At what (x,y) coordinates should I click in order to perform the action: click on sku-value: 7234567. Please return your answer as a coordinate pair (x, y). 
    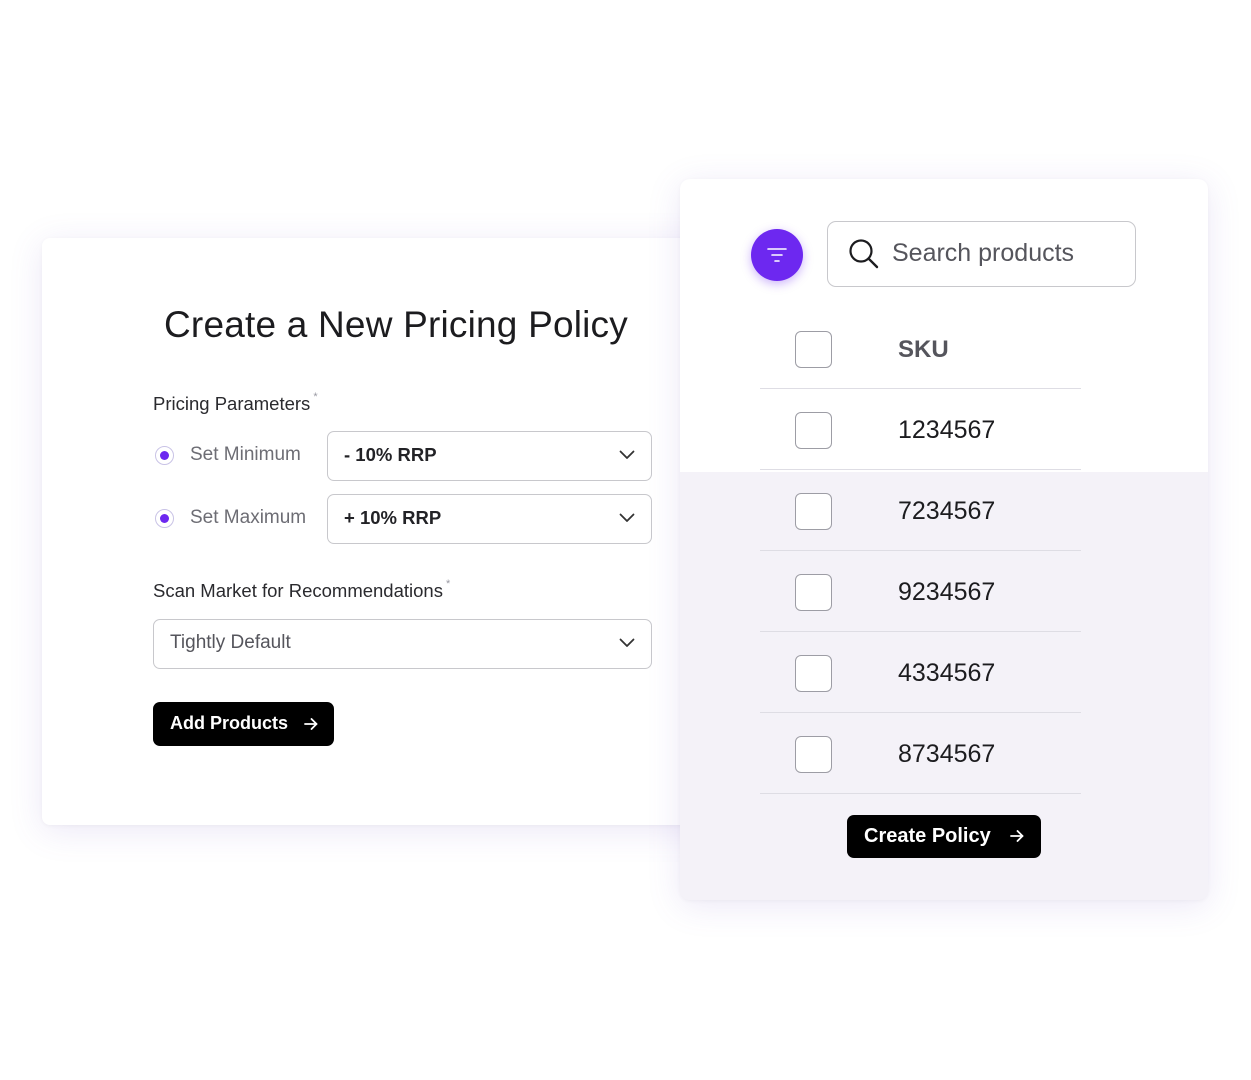
    Looking at the image, I should click on (947, 511).